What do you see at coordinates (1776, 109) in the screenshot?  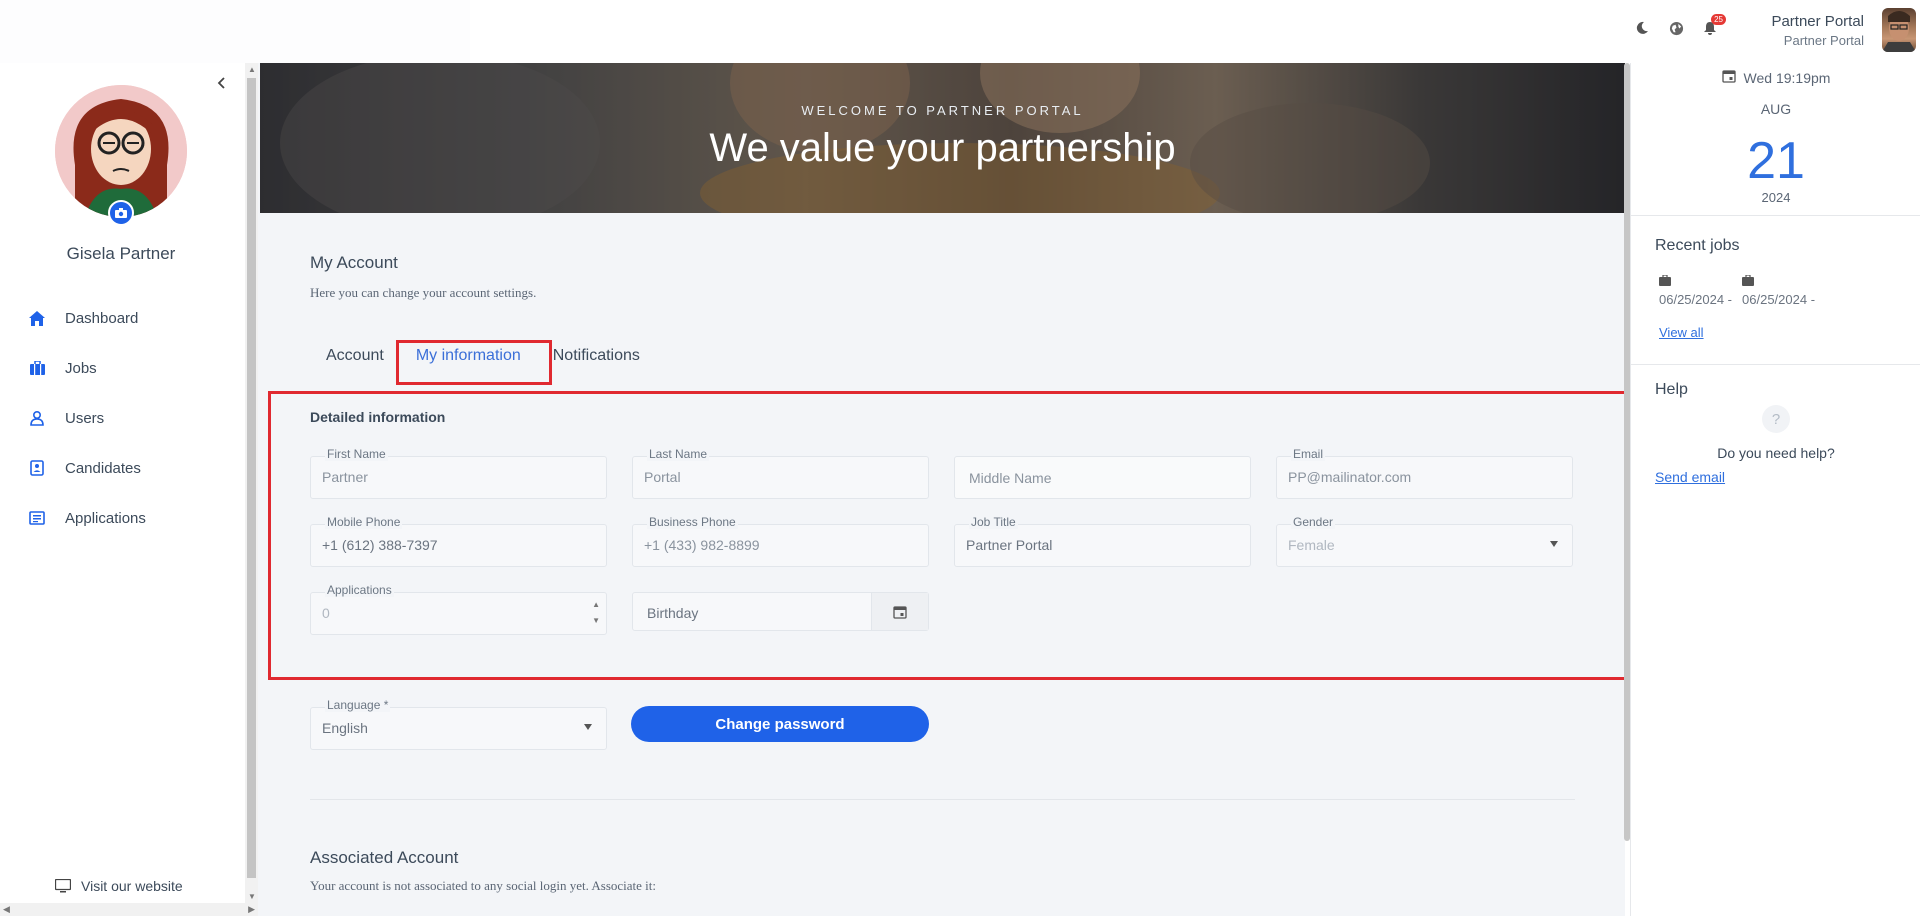 I see `date-month: AUG` at bounding box center [1776, 109].